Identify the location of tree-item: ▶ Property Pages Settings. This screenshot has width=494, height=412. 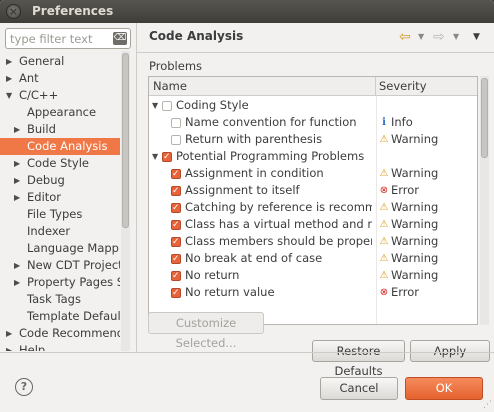
(60, 282).